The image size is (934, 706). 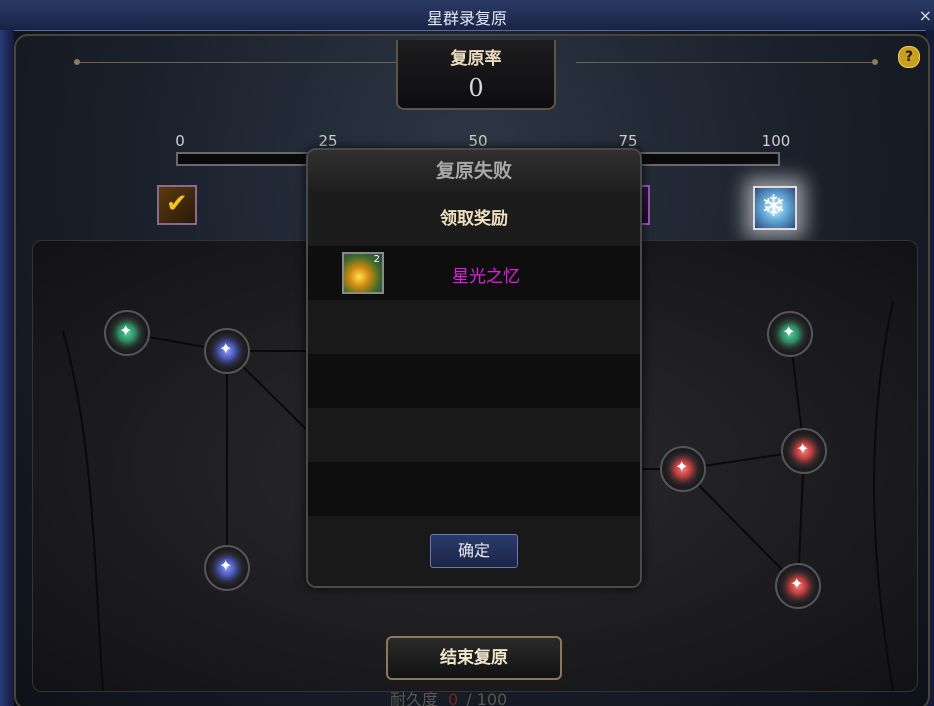 I want to click on reward-row: 2 星光之忆, so click(x=474, y=273).